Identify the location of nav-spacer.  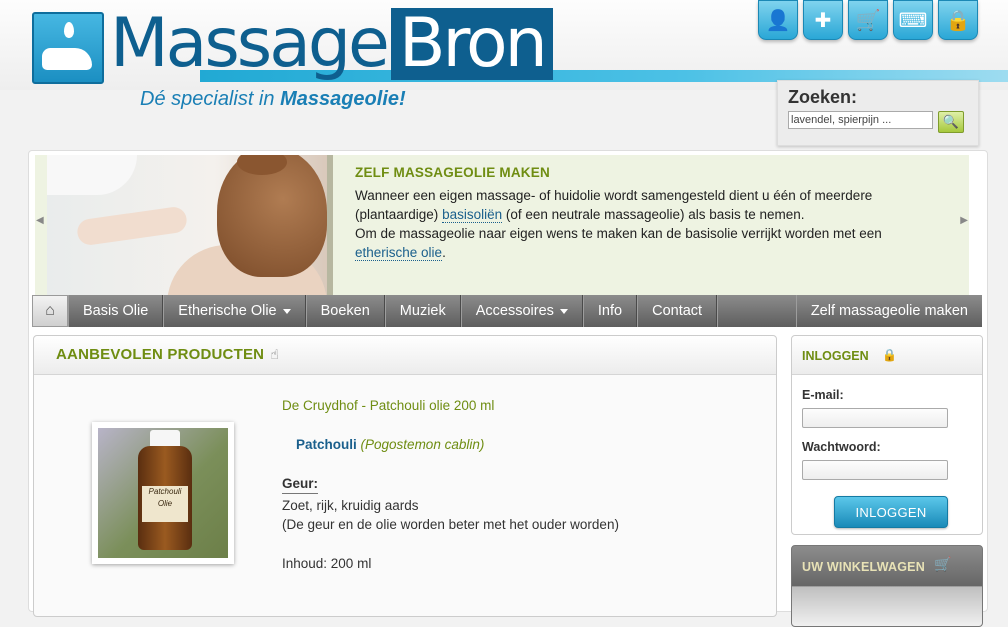
(756, 311).